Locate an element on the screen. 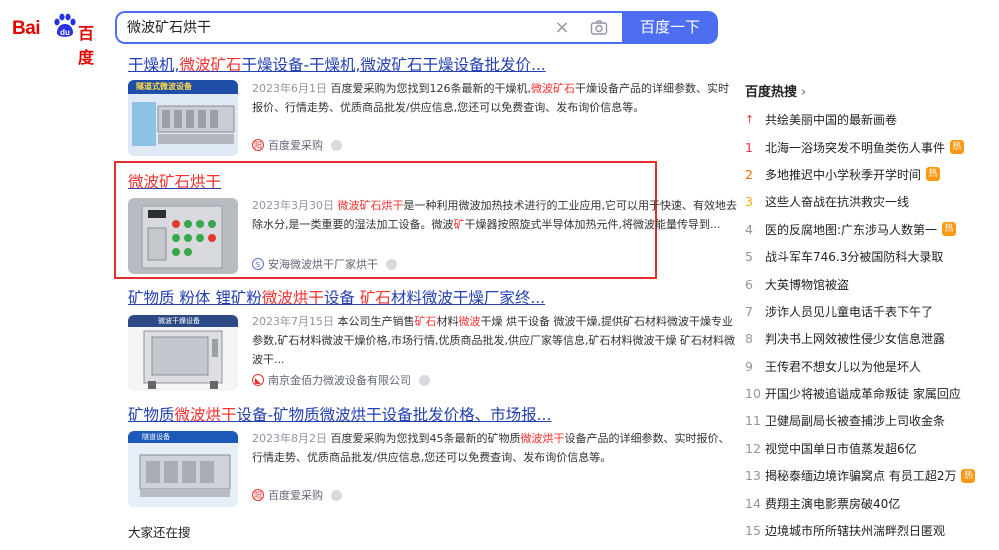 The image size is (999, 550). hot-item-text: 判决书上网效被性侵少女信息泄露 is located at coordinates (855, 339).